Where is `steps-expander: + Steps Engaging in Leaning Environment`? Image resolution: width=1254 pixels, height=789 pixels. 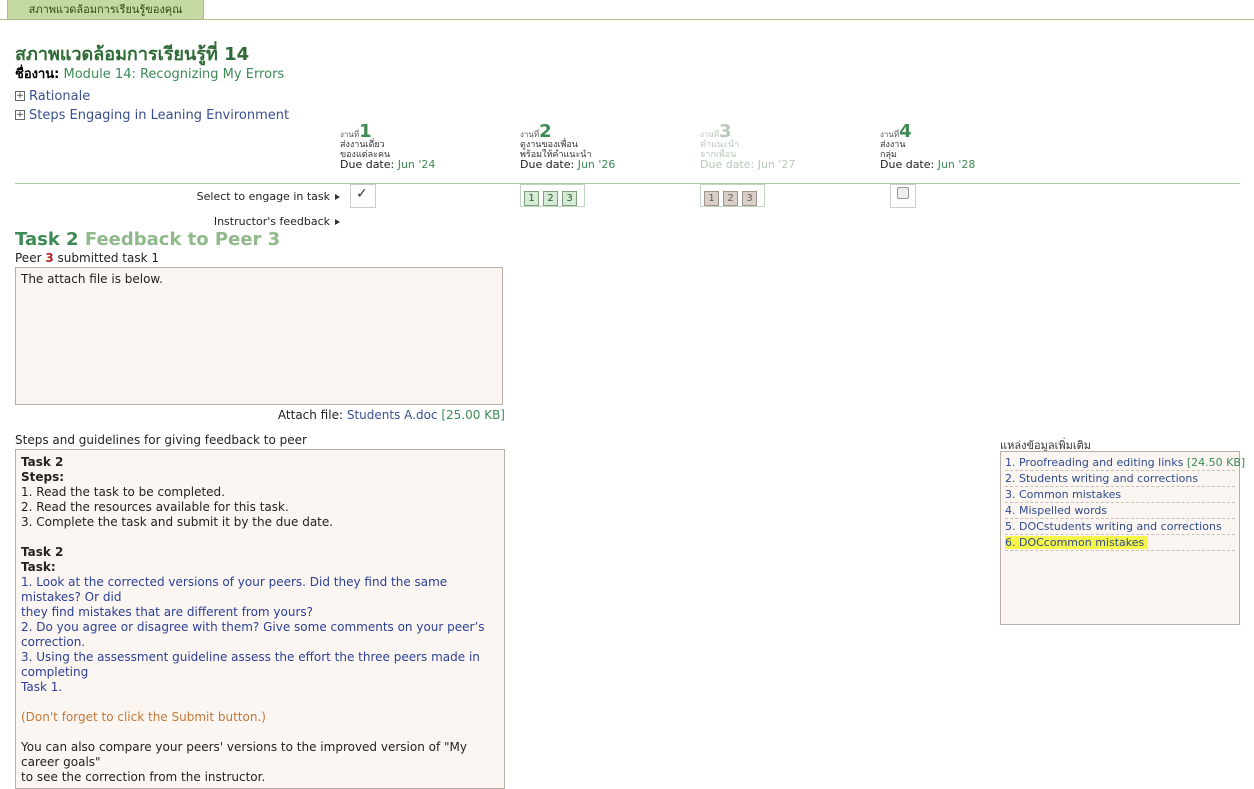 steps-expander: + Steps Engaging in Leaning Environment is located at coordinates (152, 115).